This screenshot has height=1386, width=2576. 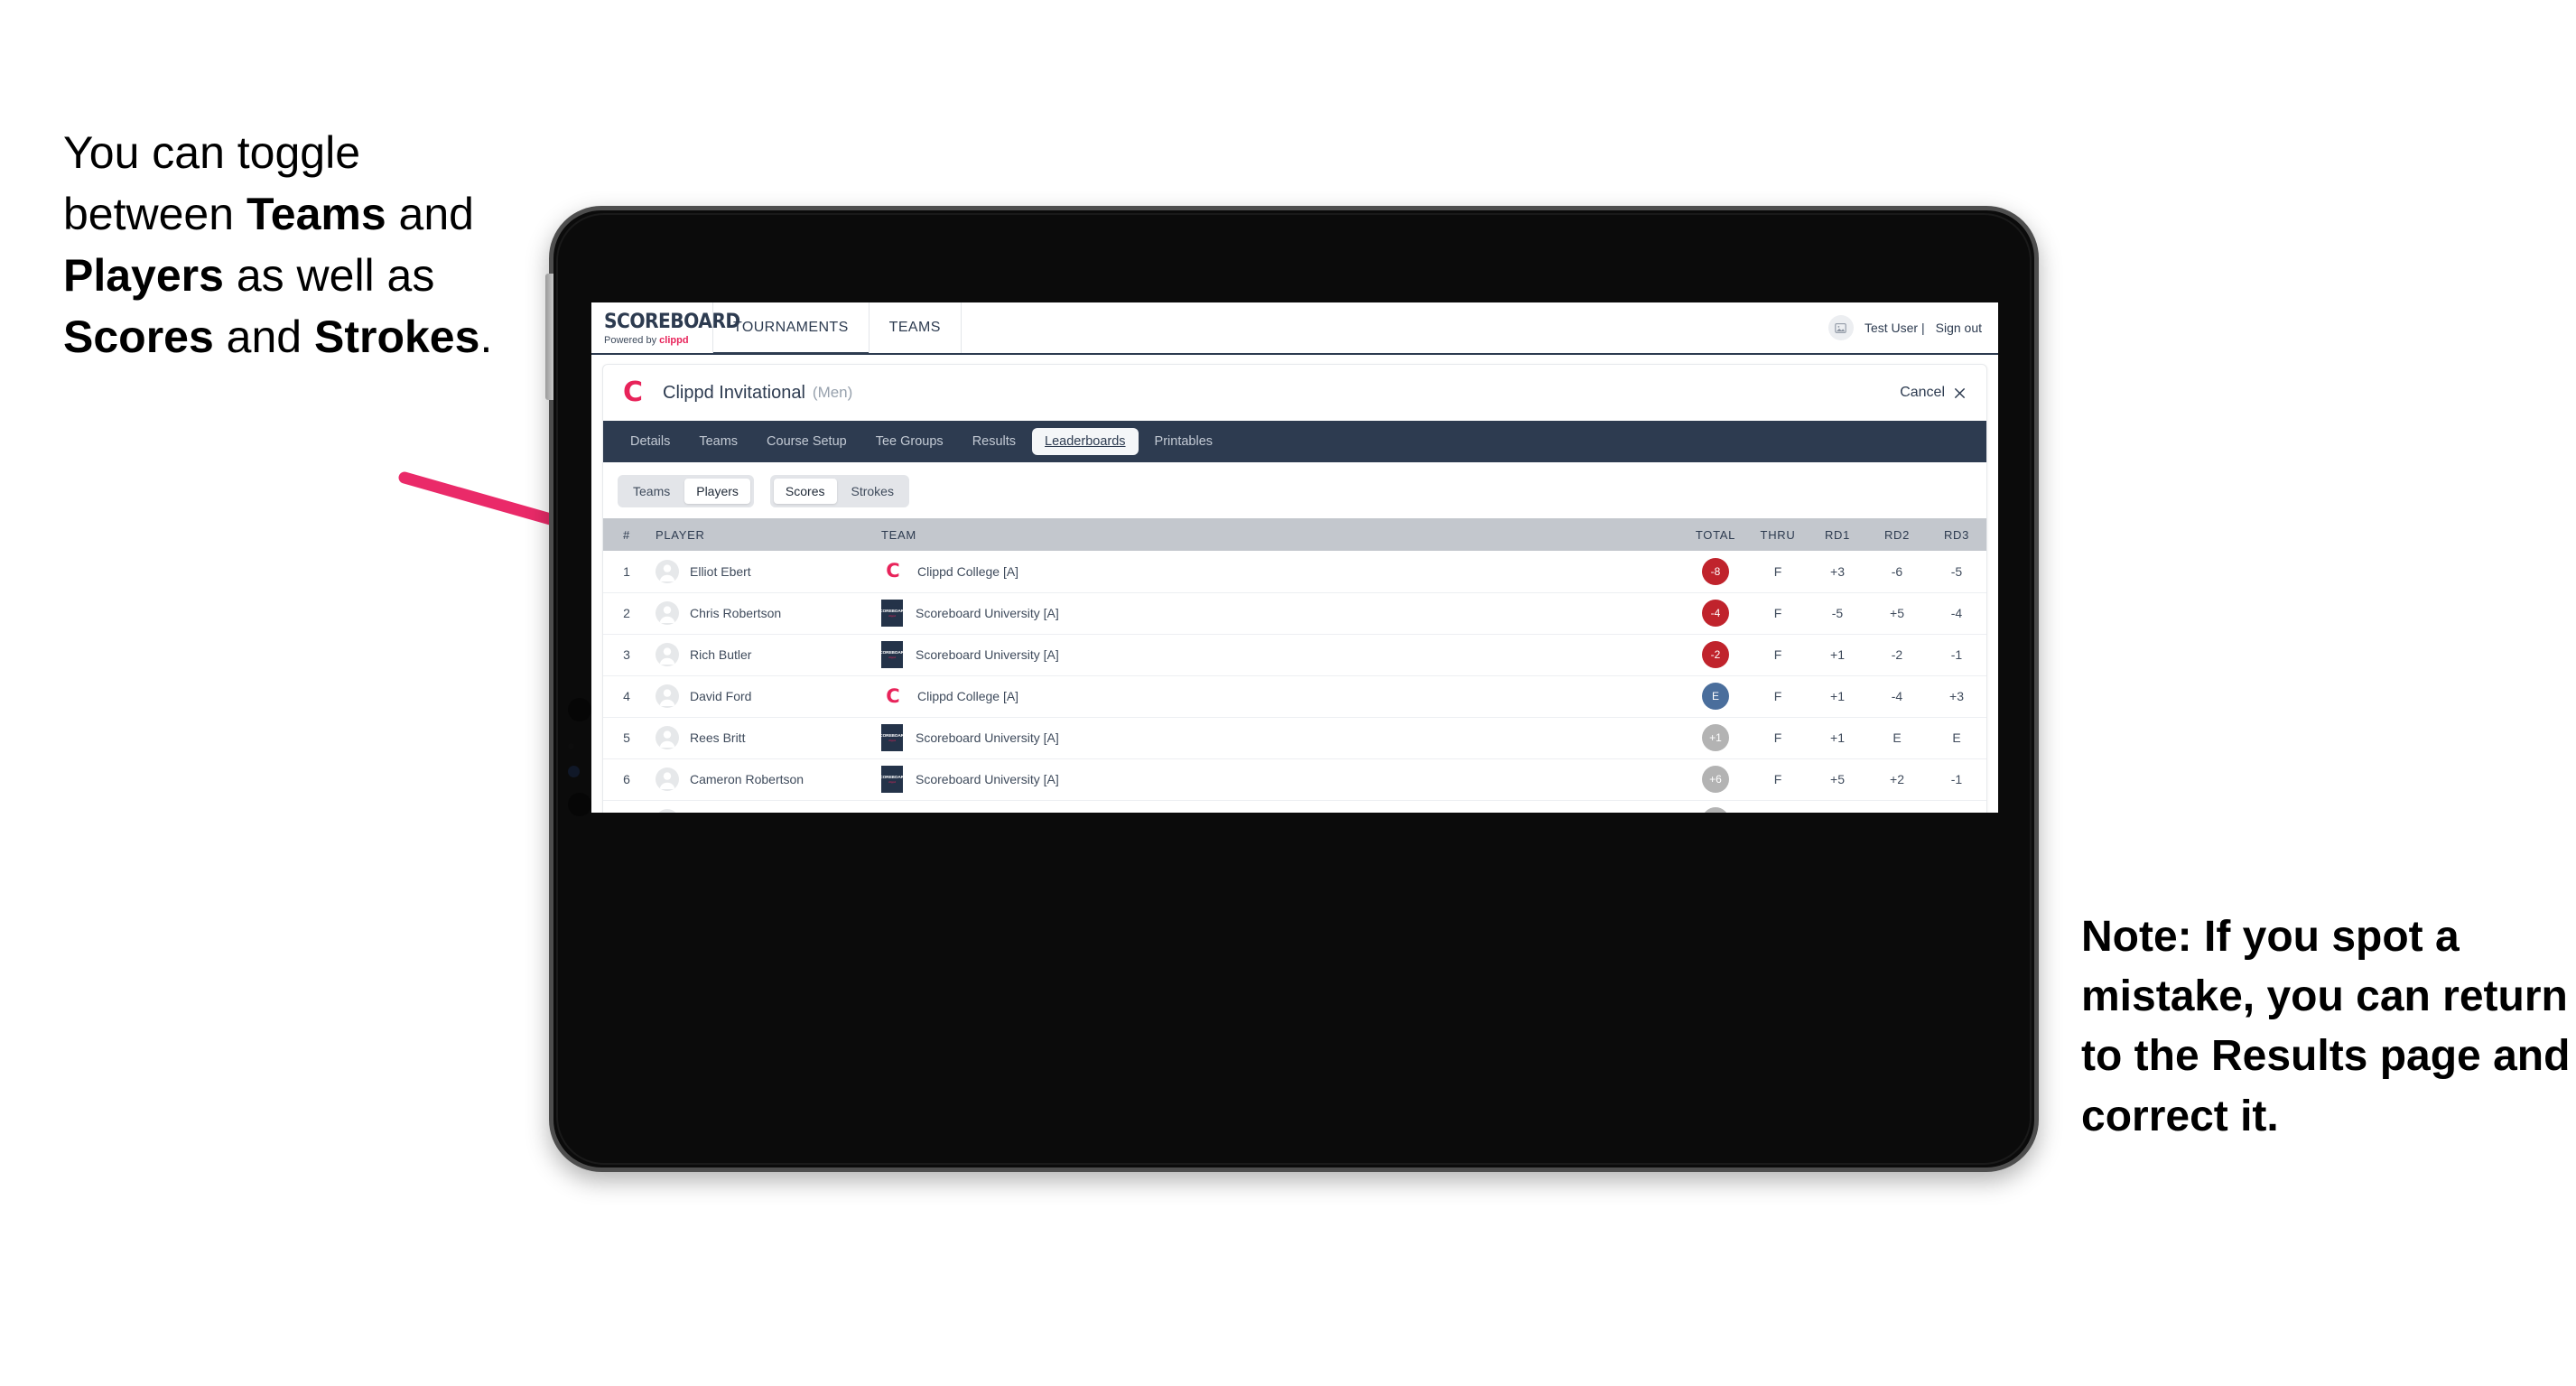 I want to click on player-cell: Elliot Ebert, so click(x=763, y=571).